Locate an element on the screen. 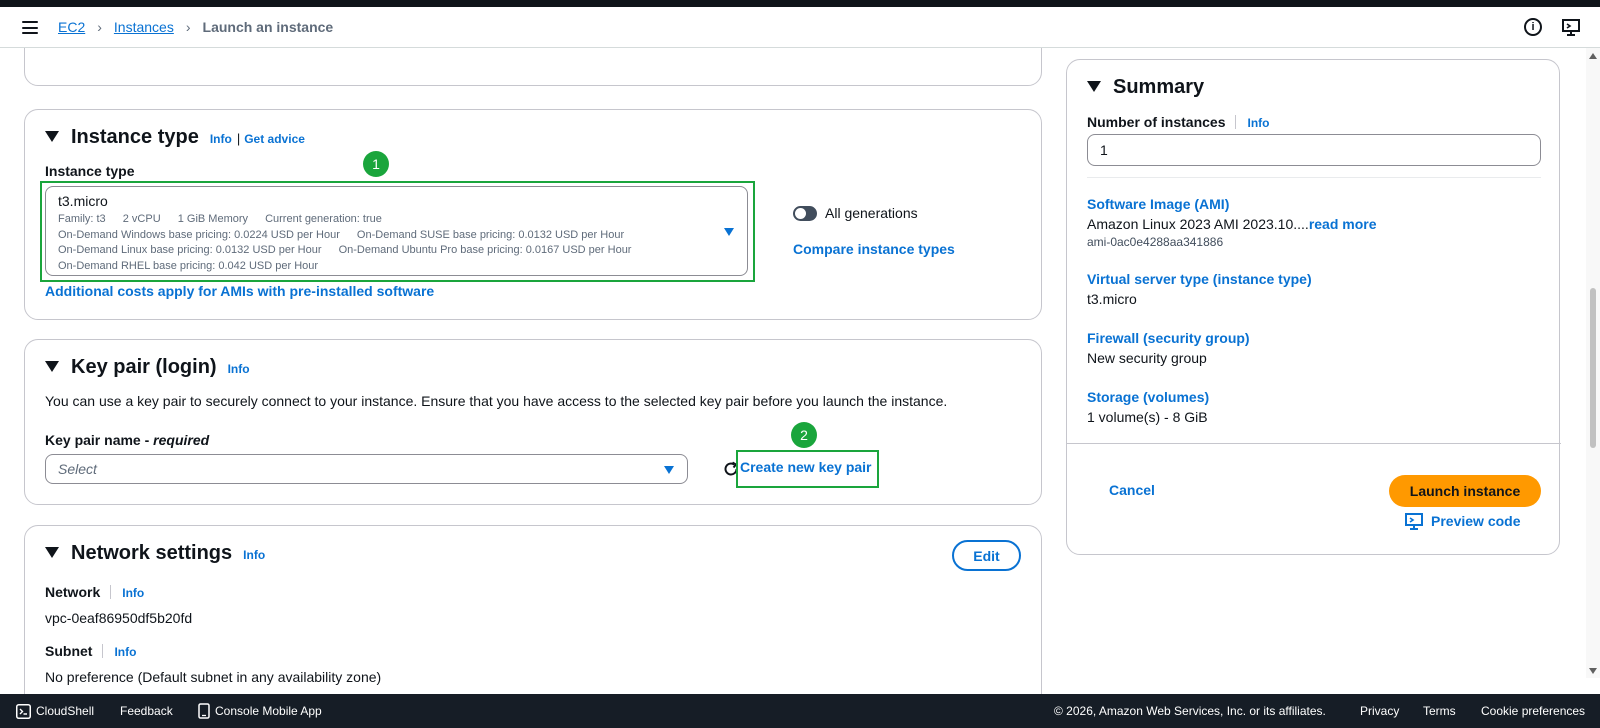 The image size is (1600, 728). network-value: vpc-0eaf86950df5b20fd is located at coordinates (119, 618).